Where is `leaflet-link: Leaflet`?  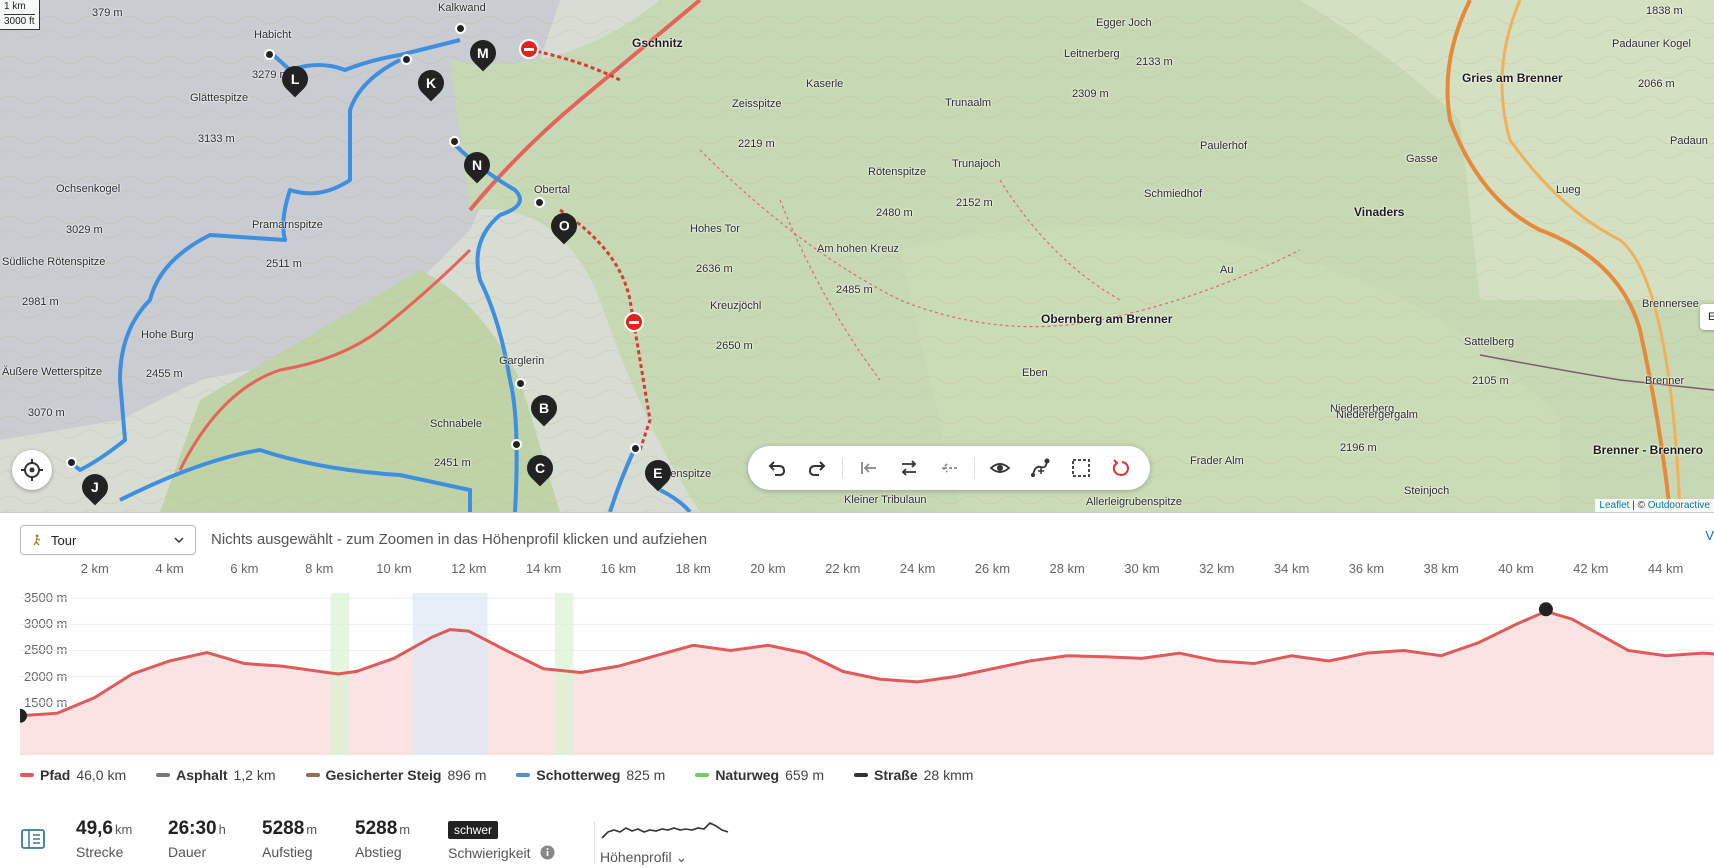
leaflet-link: Leaflet is located at coordinates (1614, 505).